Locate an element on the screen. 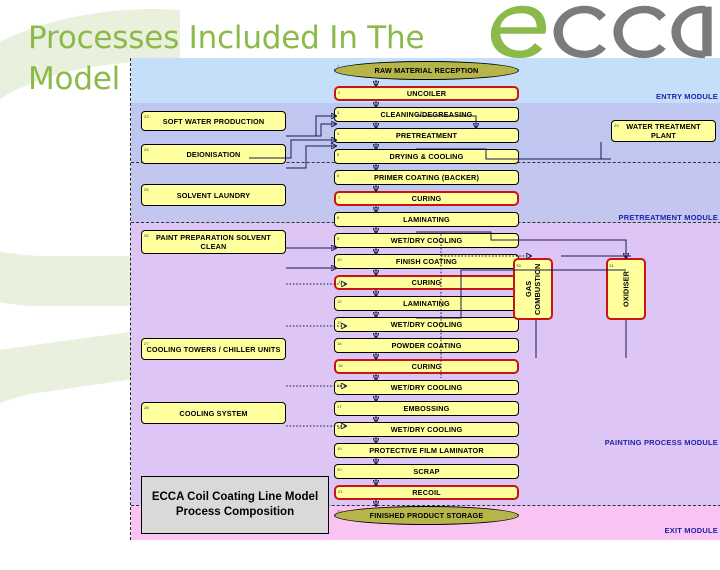 This screenshot has height=570, width=720. node-deionisation: 24 DEIONISATION is located at coordinates (213, 154).